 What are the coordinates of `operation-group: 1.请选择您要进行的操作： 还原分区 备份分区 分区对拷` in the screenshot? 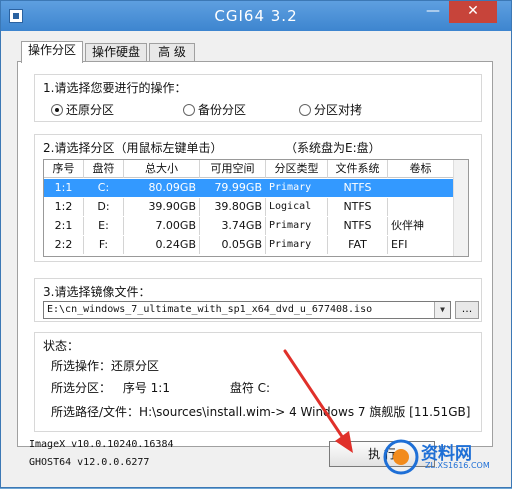 It's located at (258, 98).